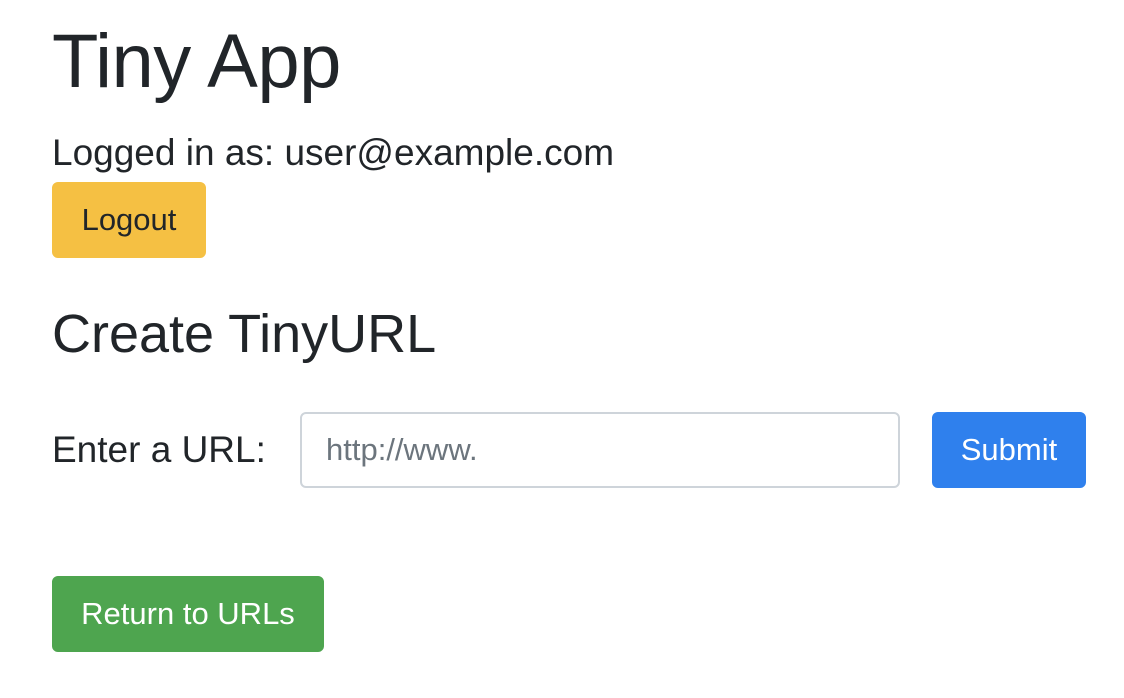 Image resolution: width=1124 pixels, height=698 pixels. Describe the element at coordinates (188, 614) in the screenshot. I see `return-to-urls-button: Return to URLs` at that location.